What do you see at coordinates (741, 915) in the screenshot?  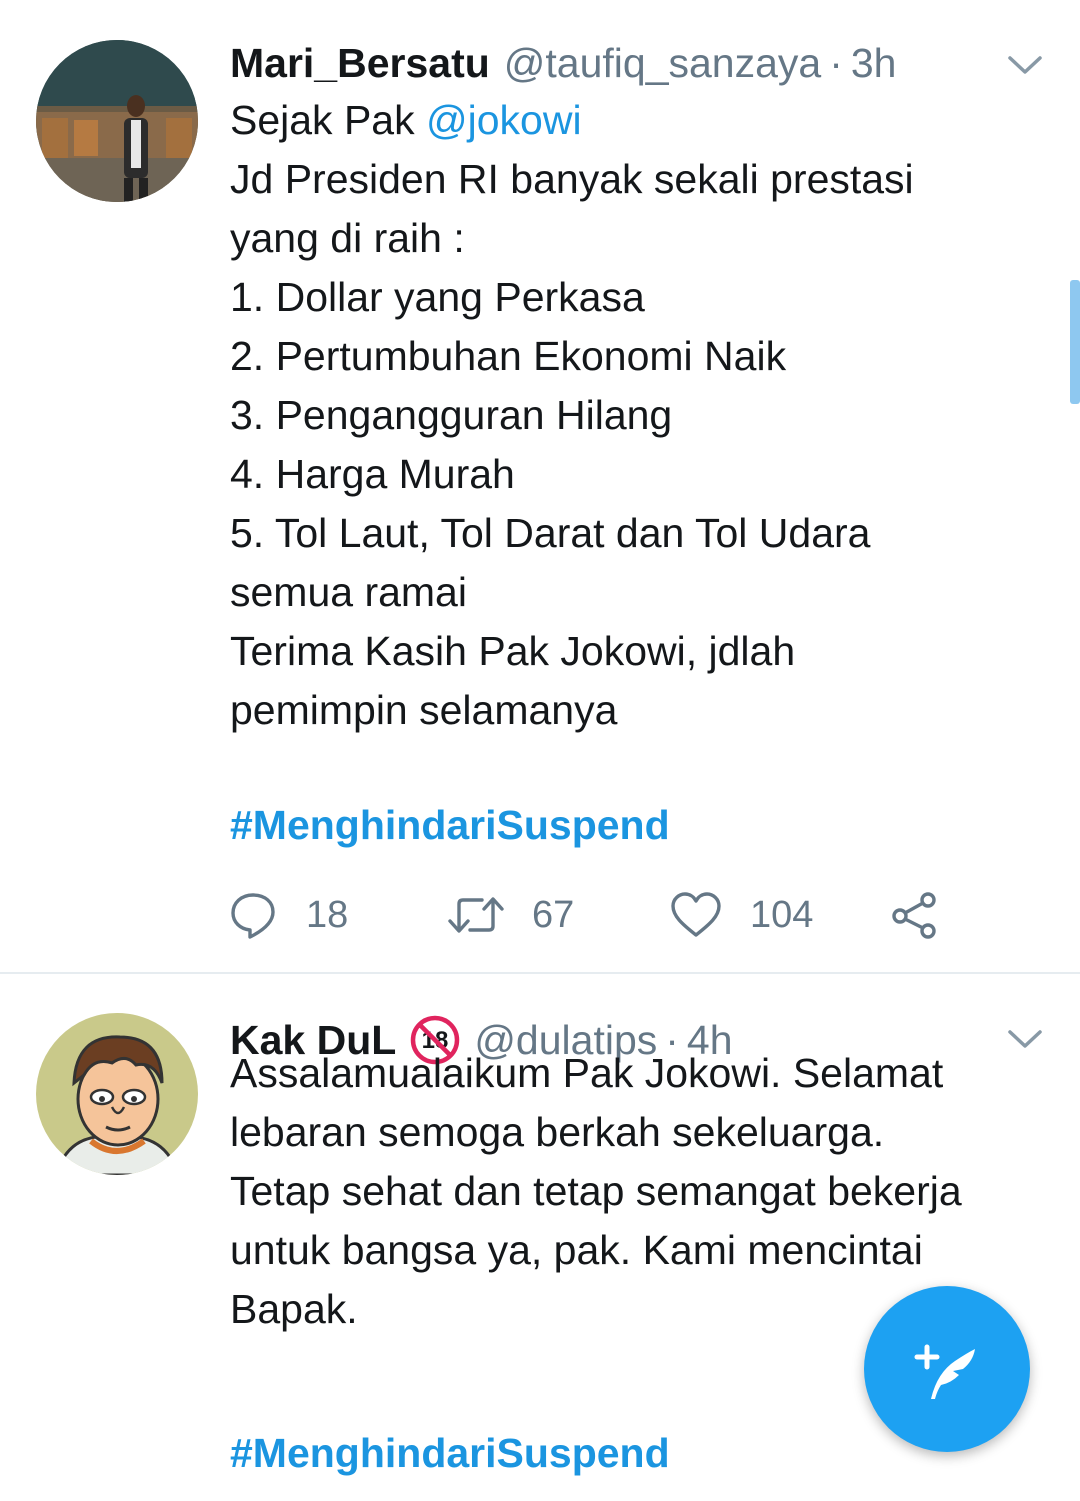 I see `like-button: 104` at bounding box center [741, 915].